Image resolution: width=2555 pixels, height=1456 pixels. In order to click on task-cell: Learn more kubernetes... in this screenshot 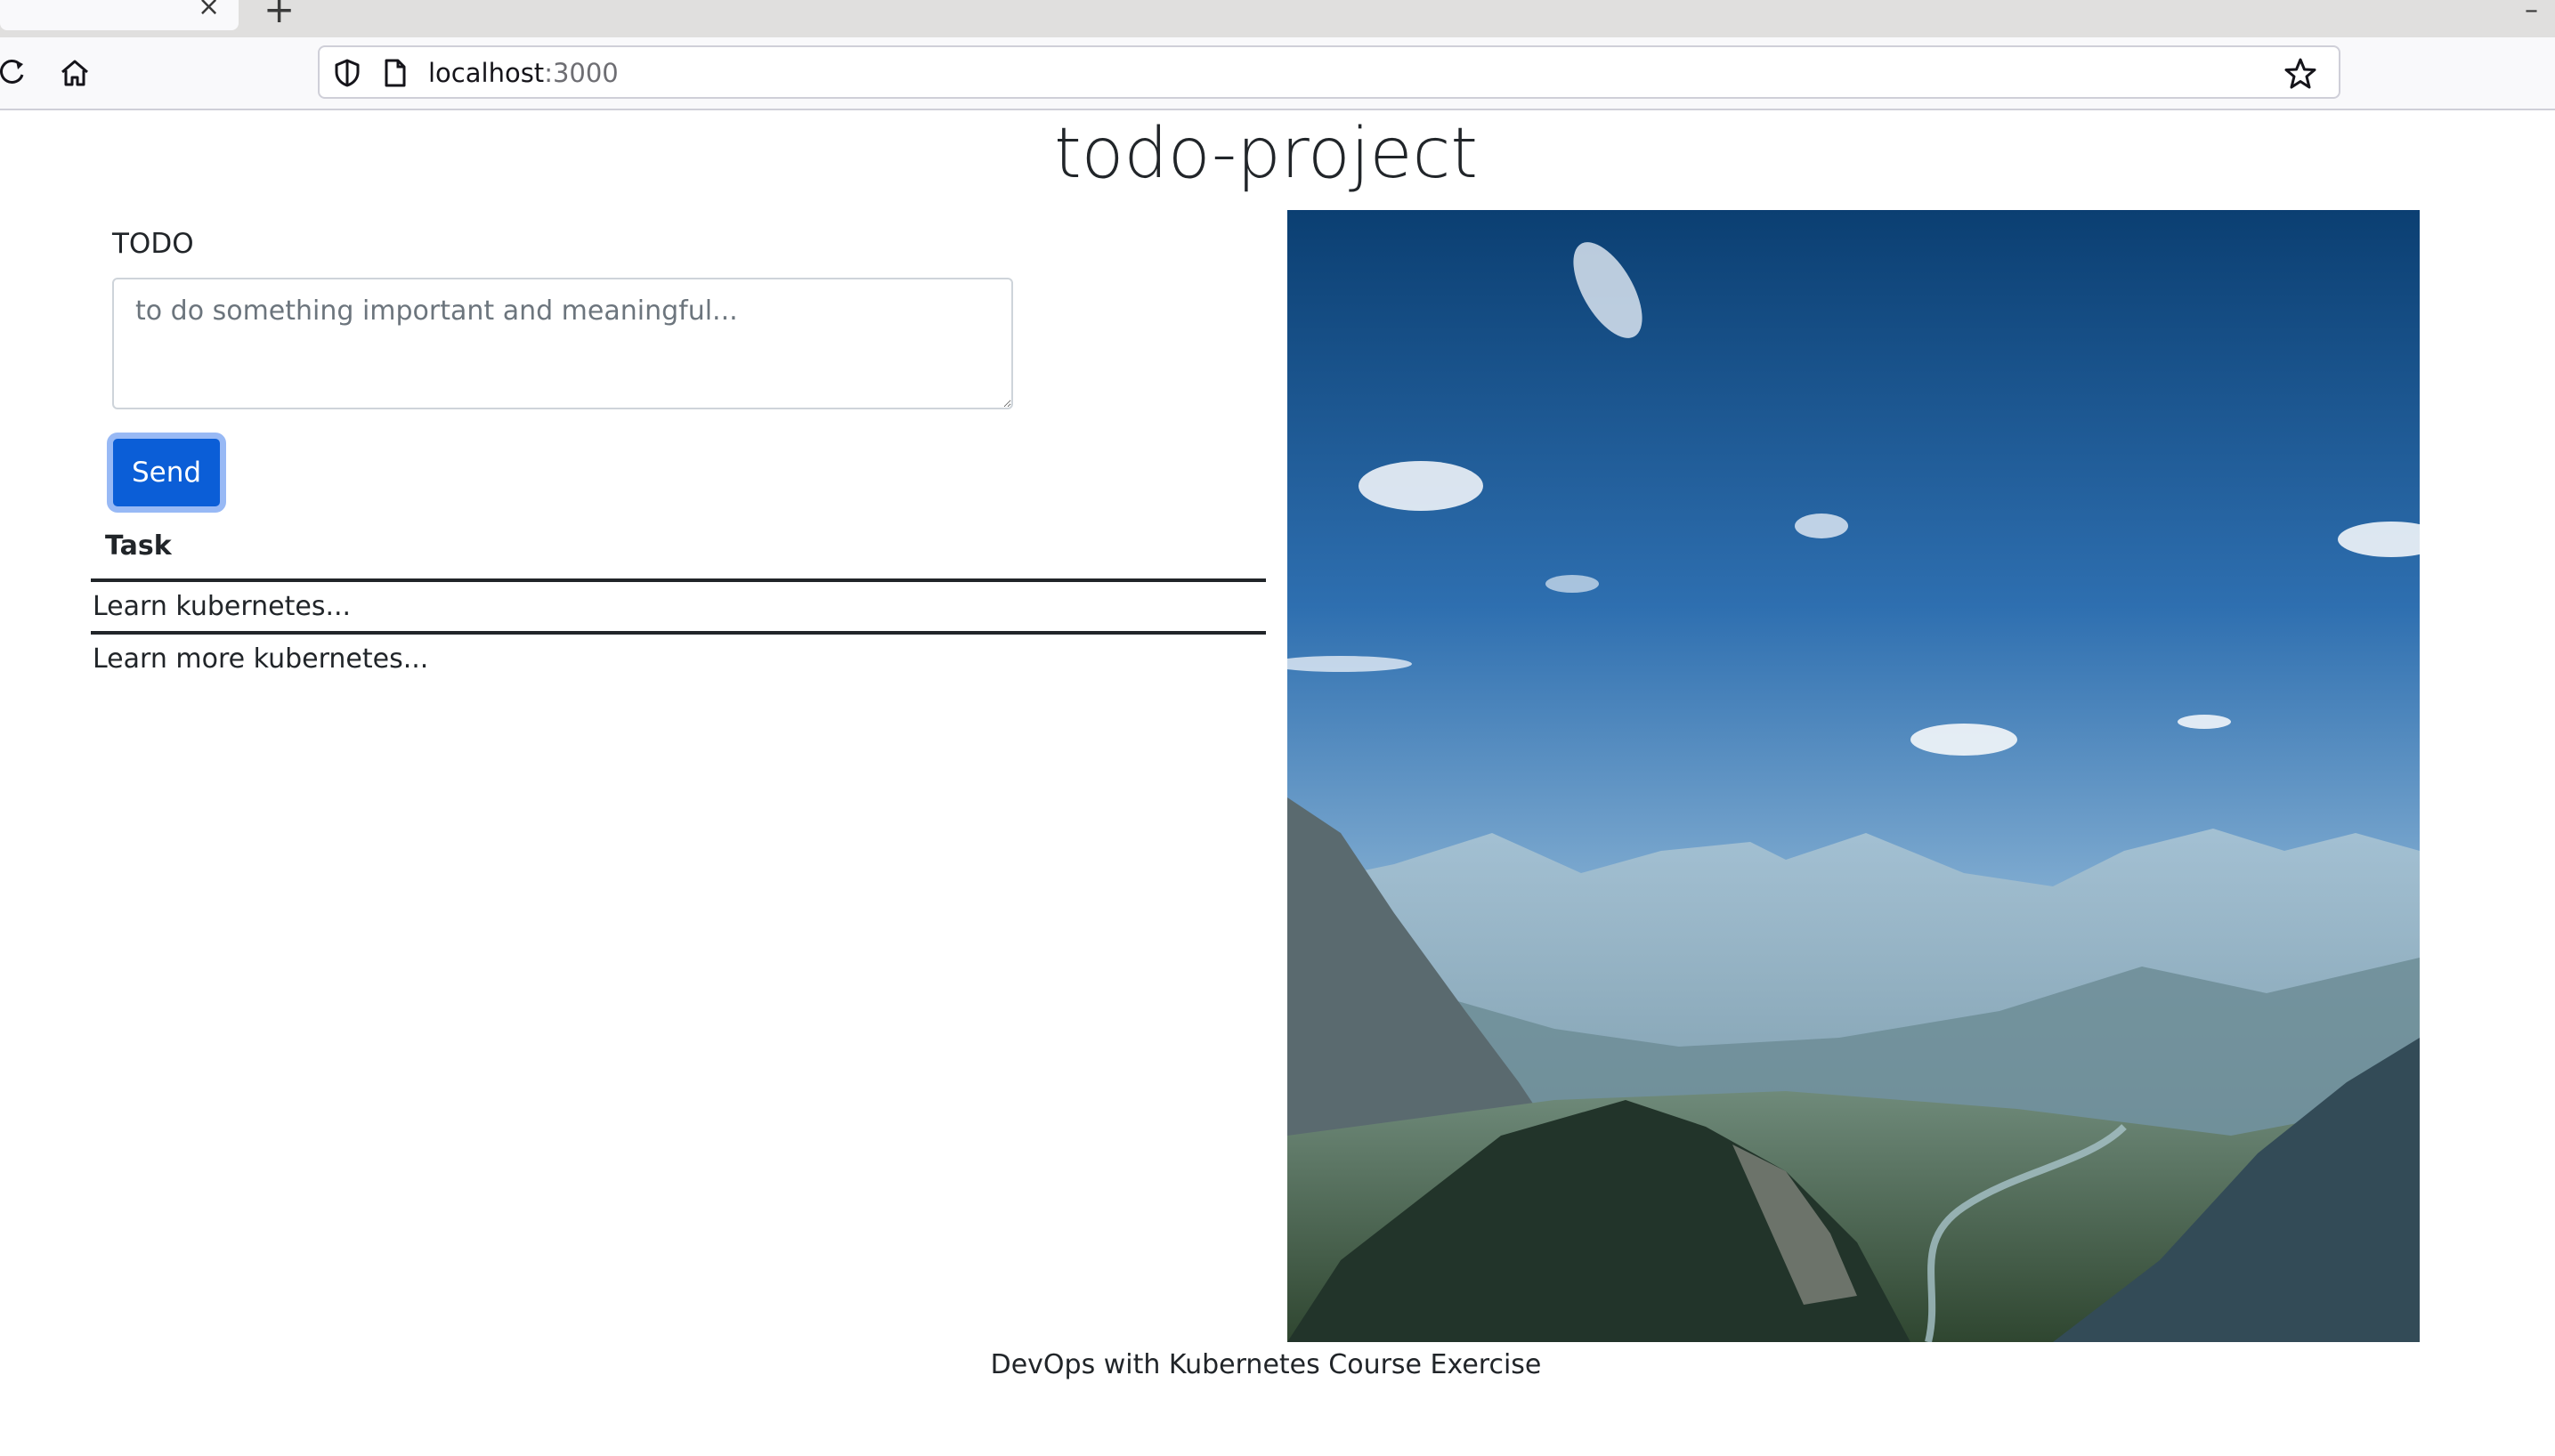, I will do `click(261, 659)`.